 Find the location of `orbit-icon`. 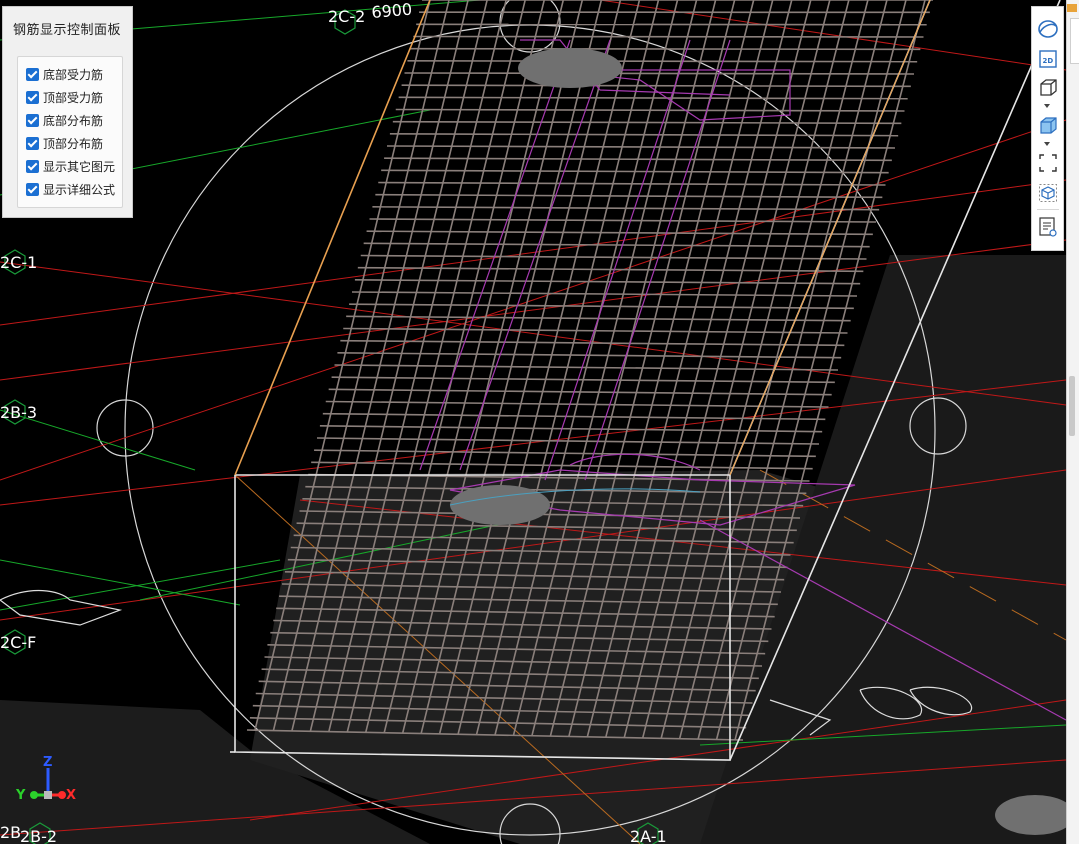

orbit-icon is located at coordinates (1048, 29).